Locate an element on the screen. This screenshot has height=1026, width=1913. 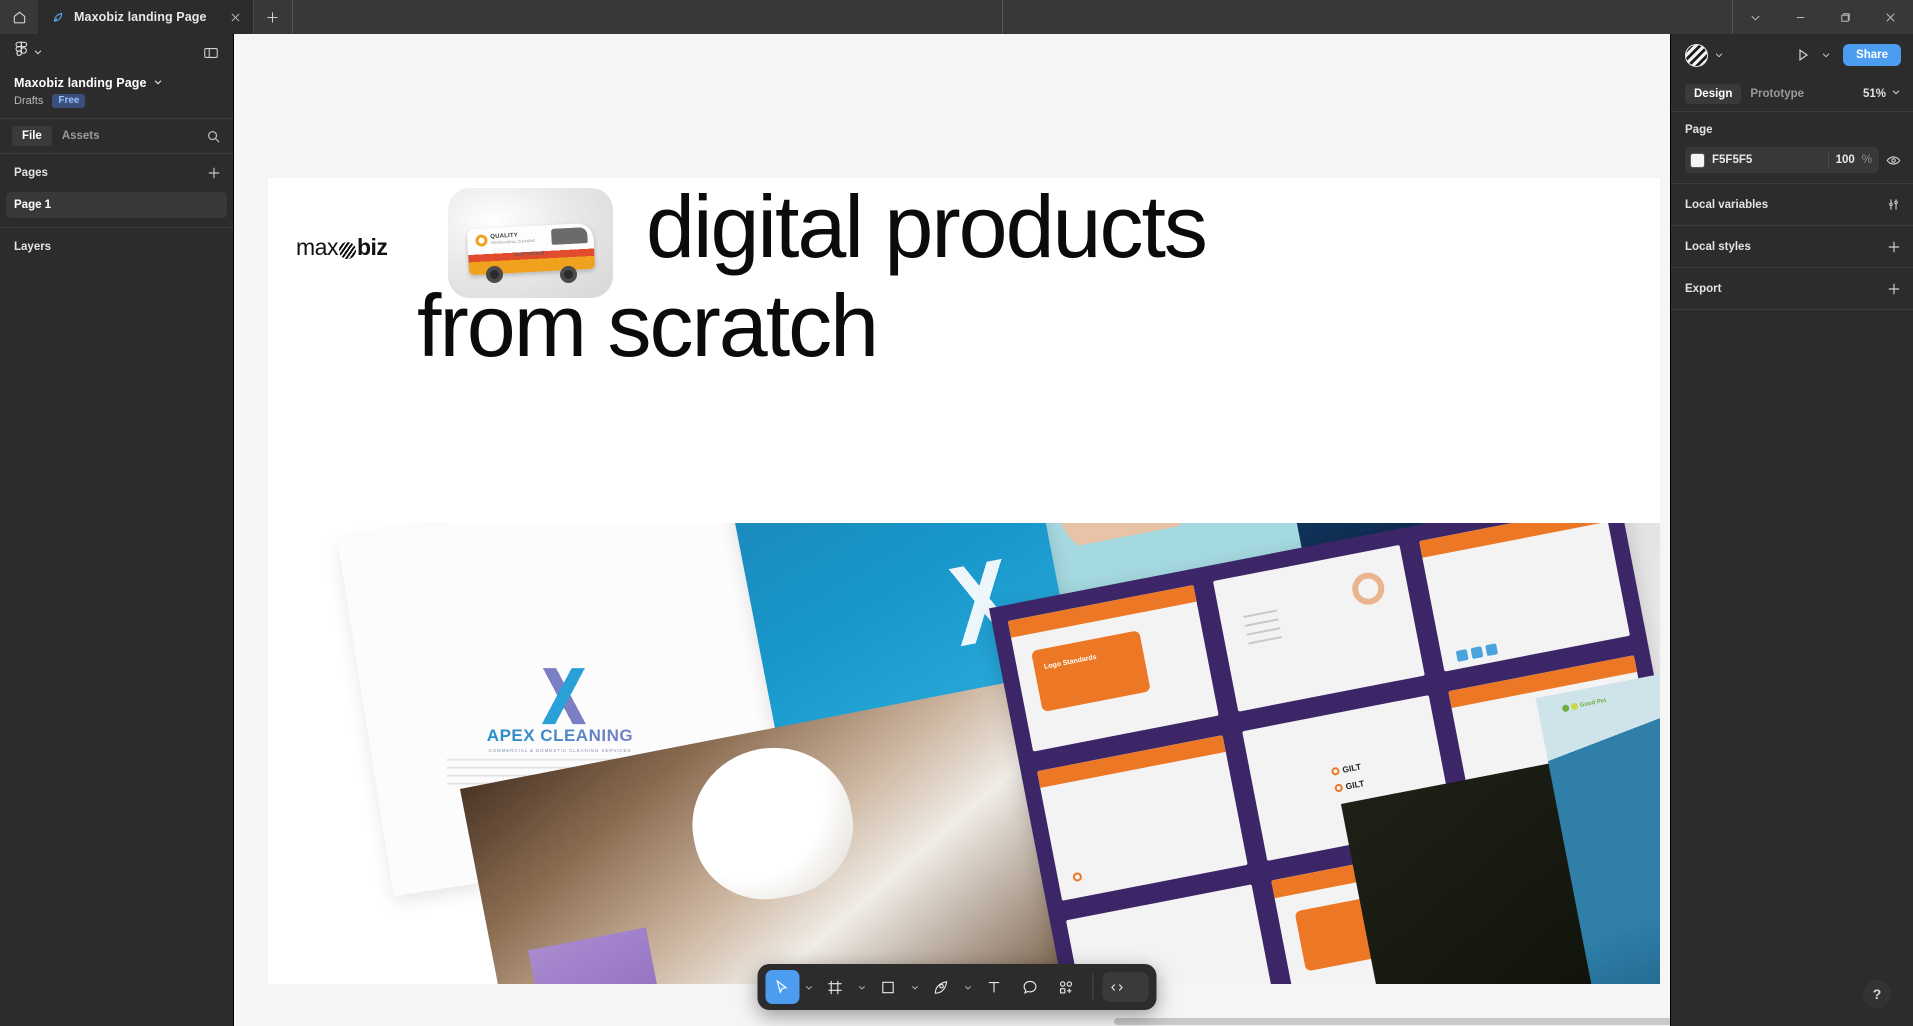
zoom-level-label: 51% is located at coordinates (1874, 93).